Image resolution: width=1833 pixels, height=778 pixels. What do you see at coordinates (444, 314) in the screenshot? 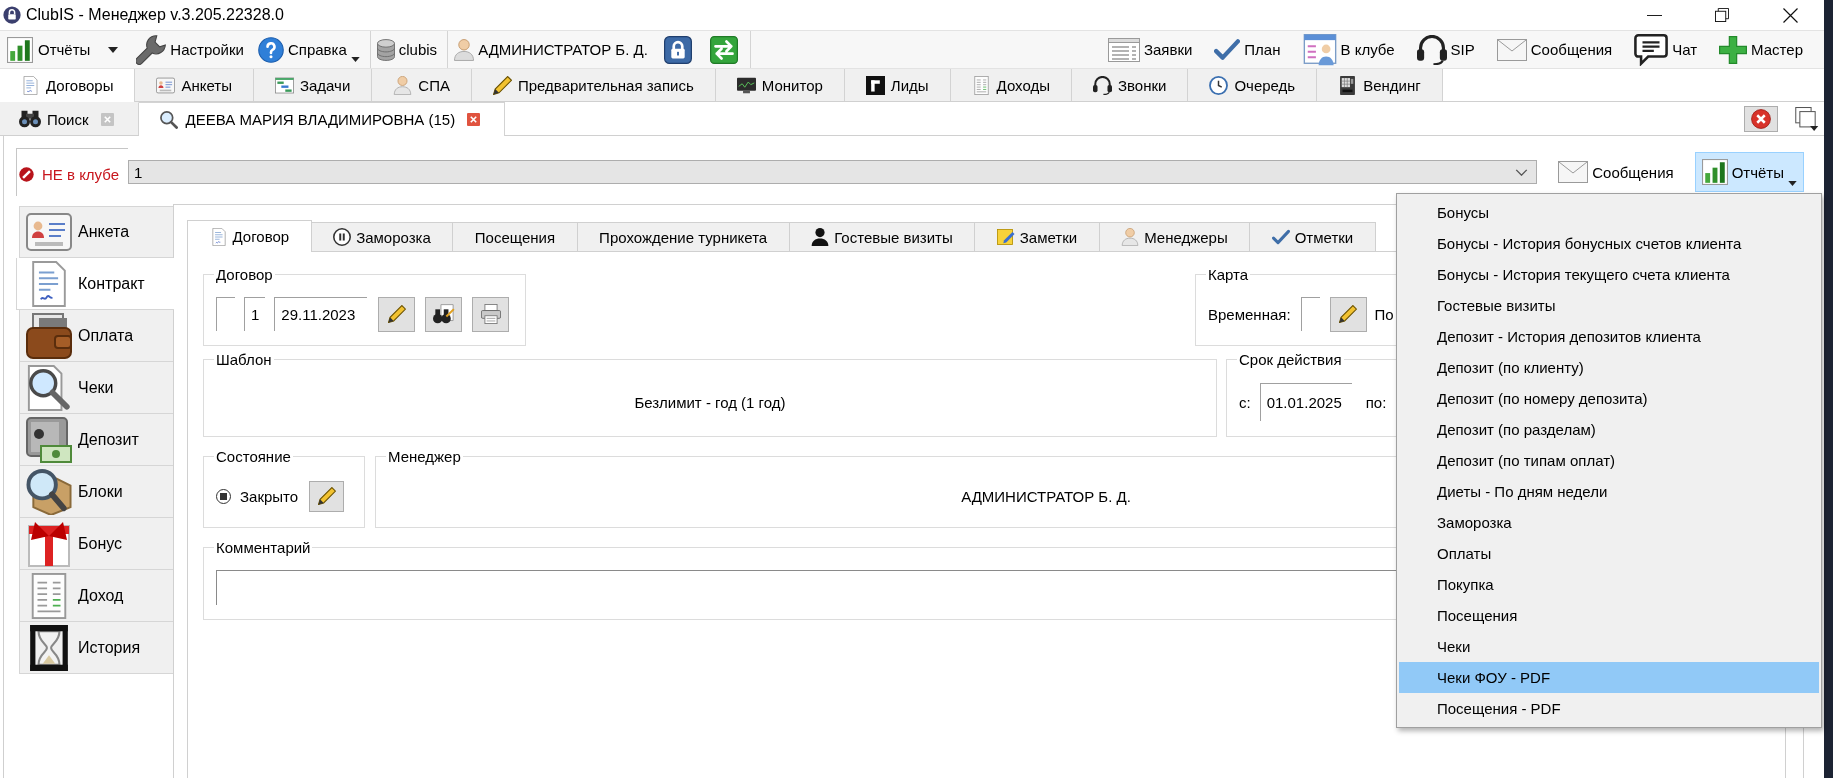
I see `search-button` at bounding box center [444, 314].